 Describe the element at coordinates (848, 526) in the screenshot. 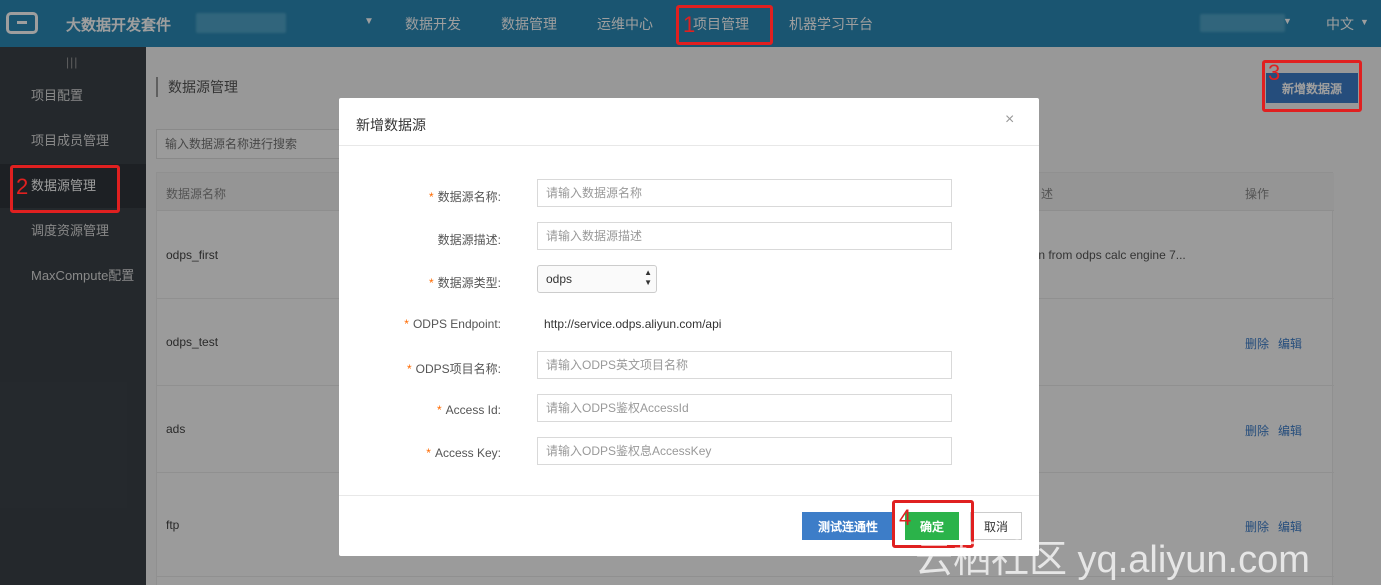

I see `test-connection-button: 测试连通性` at that location.